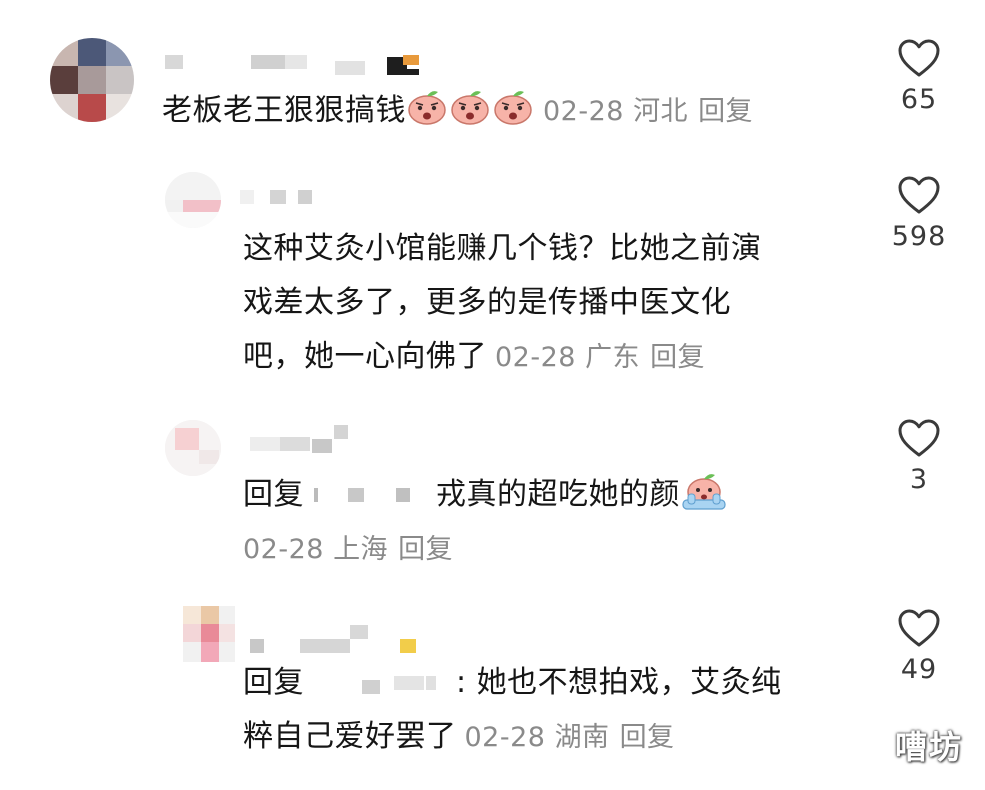 This screenshot has width=985, height=790. I want to click on comment-3-text: 戎真的超吃她的颜, so click(558, 494).